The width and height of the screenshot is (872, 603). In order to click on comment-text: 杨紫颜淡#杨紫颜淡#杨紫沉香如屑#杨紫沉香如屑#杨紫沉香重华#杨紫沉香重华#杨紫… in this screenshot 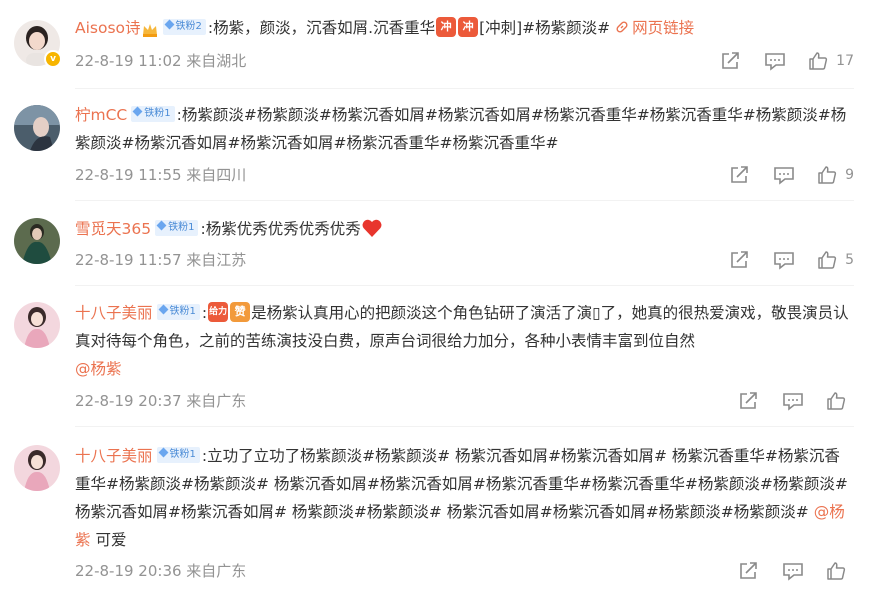, I will do `click(461, 129)`.